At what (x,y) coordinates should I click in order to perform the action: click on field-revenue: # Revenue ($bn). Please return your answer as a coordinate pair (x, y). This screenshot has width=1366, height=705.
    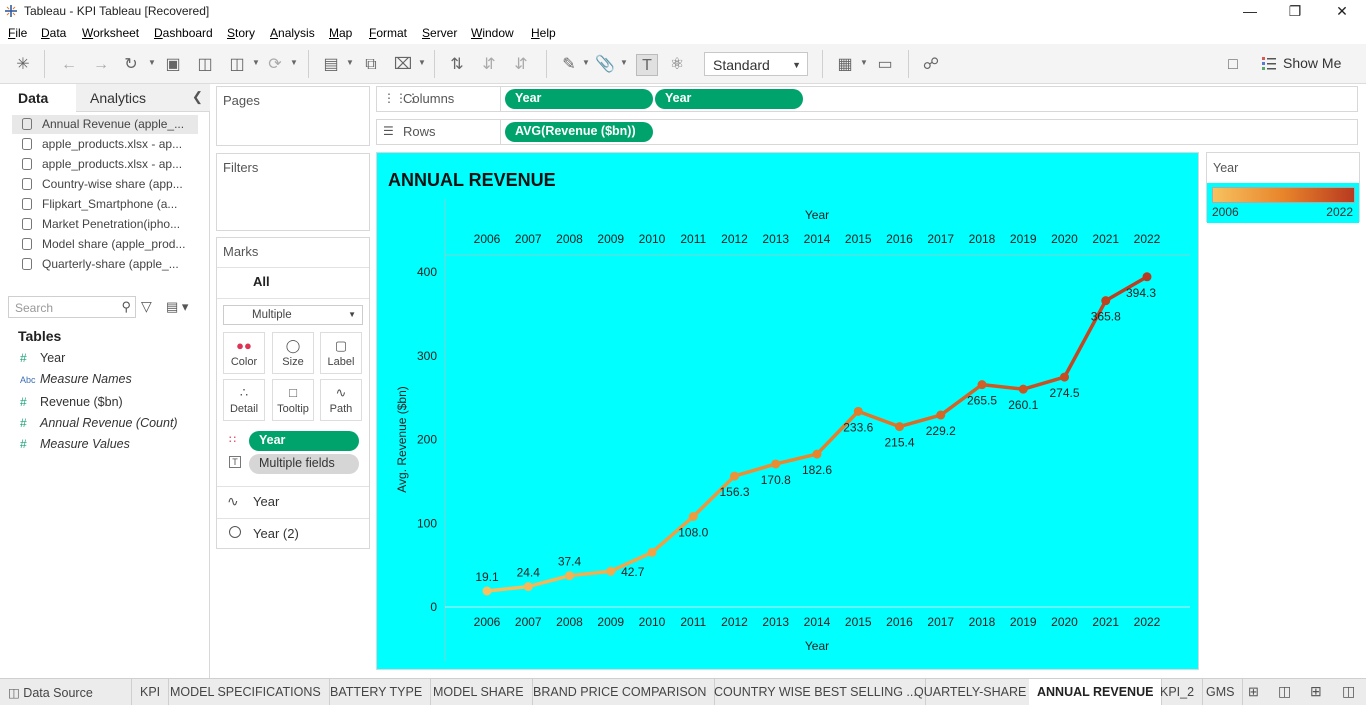
    Looking at the image, I should click on (71, 402).